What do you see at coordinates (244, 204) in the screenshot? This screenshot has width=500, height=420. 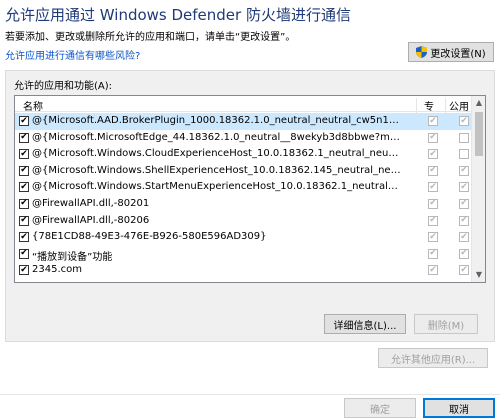 I see `app-row: ✔ @FirewallAPI.dll,-80201 ✔ ✔` at bounding box center [244, 204].